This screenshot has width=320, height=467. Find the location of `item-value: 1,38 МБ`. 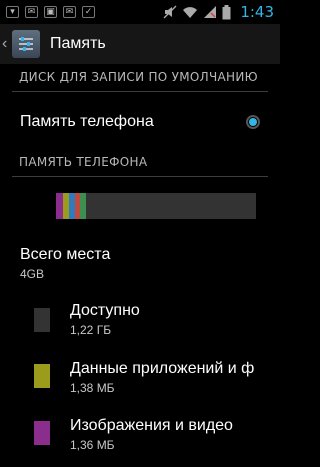

item-value: 1,38 МБ is located at coordinates (92, 388).